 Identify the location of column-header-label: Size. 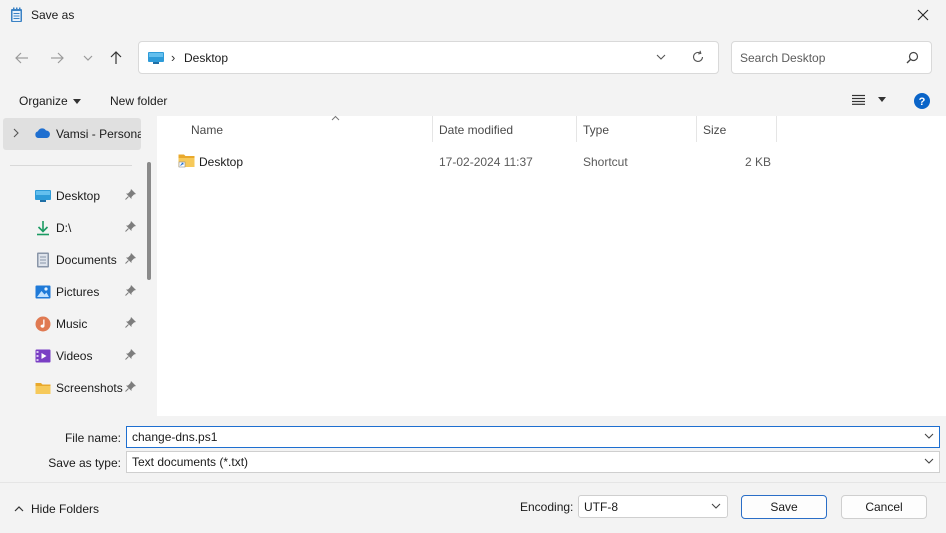
(715, 130).